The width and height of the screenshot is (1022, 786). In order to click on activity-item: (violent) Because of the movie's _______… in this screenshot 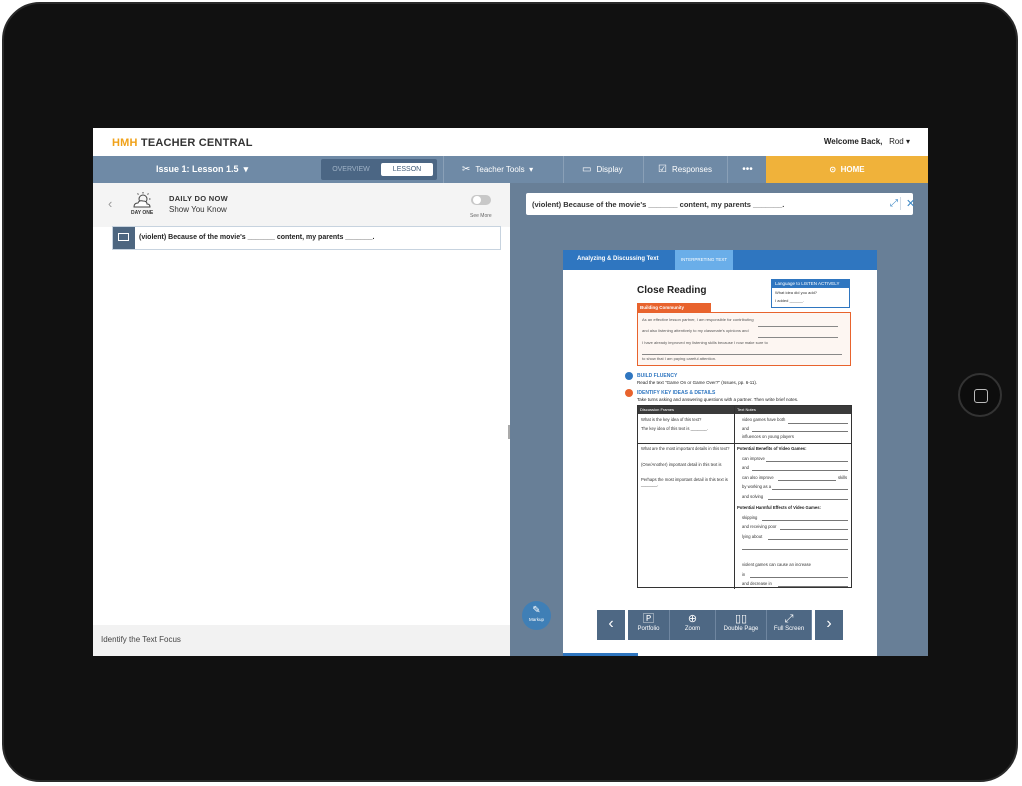, I will do `click(306, 238)`.